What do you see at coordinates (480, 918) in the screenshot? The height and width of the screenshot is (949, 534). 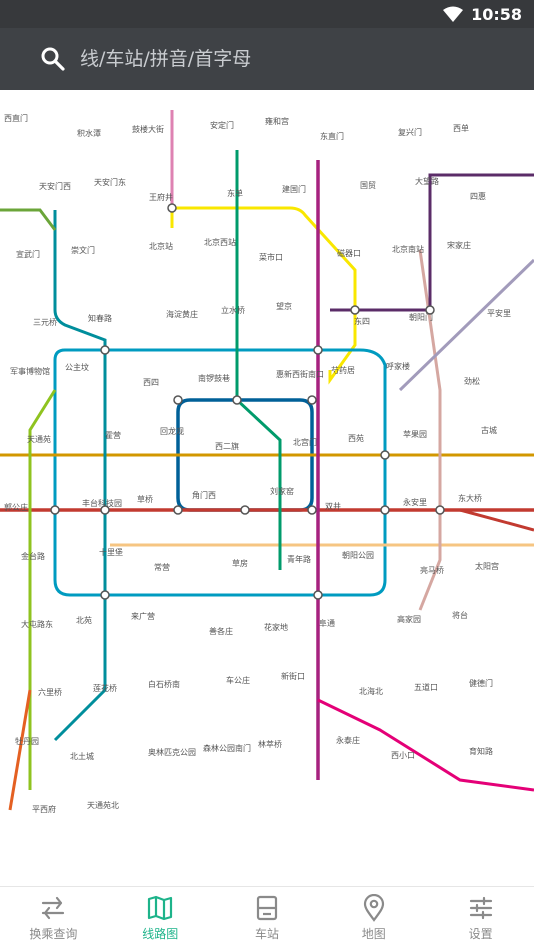 I see `nav-item-settings: 设置` at bounding box center [480, 918].